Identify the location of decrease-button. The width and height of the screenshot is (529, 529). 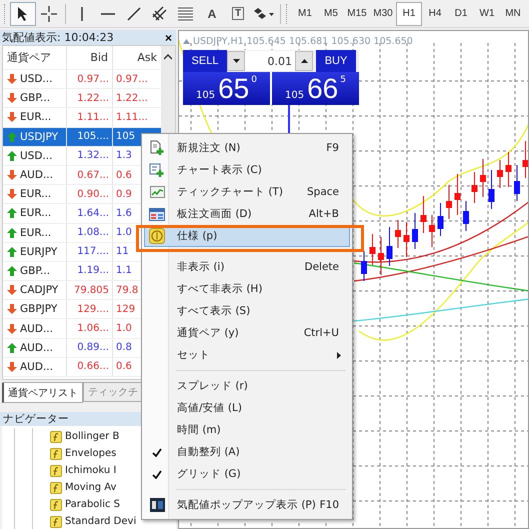
(236, 61).